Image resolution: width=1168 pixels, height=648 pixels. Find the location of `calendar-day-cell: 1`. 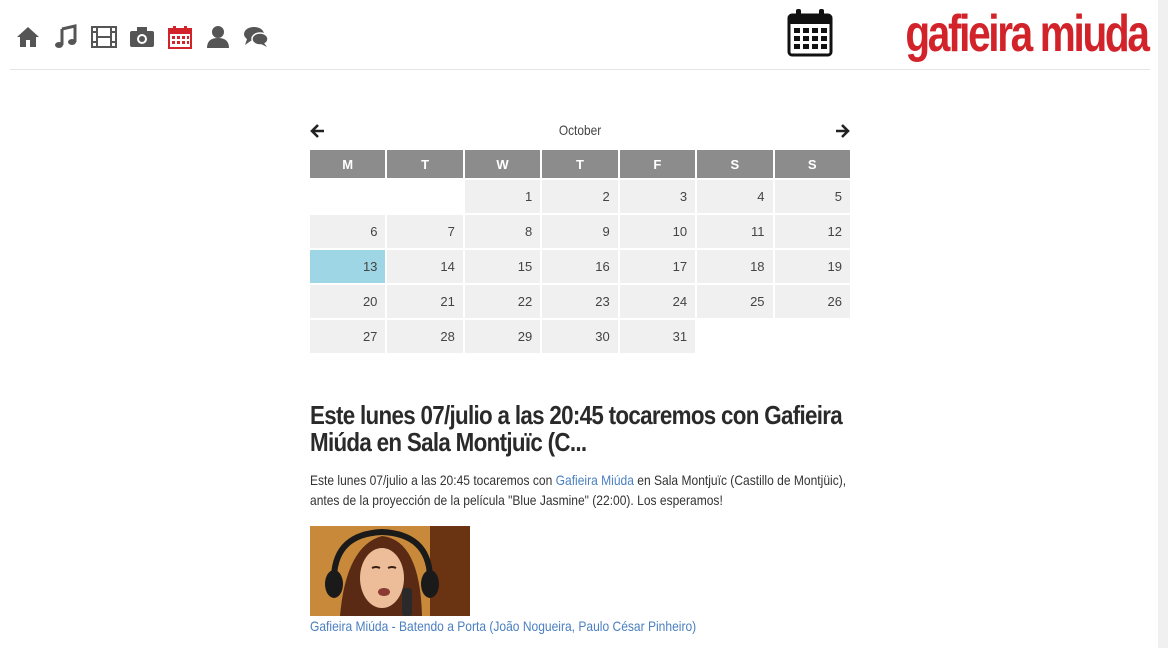

calendar-day-cell: 1 is located at coordinates (502, 196).